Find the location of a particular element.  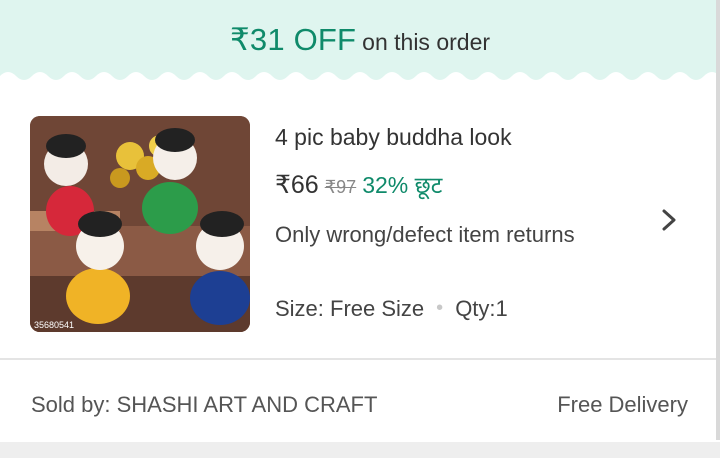

card-right-edge is located at coordinates (718, 220).